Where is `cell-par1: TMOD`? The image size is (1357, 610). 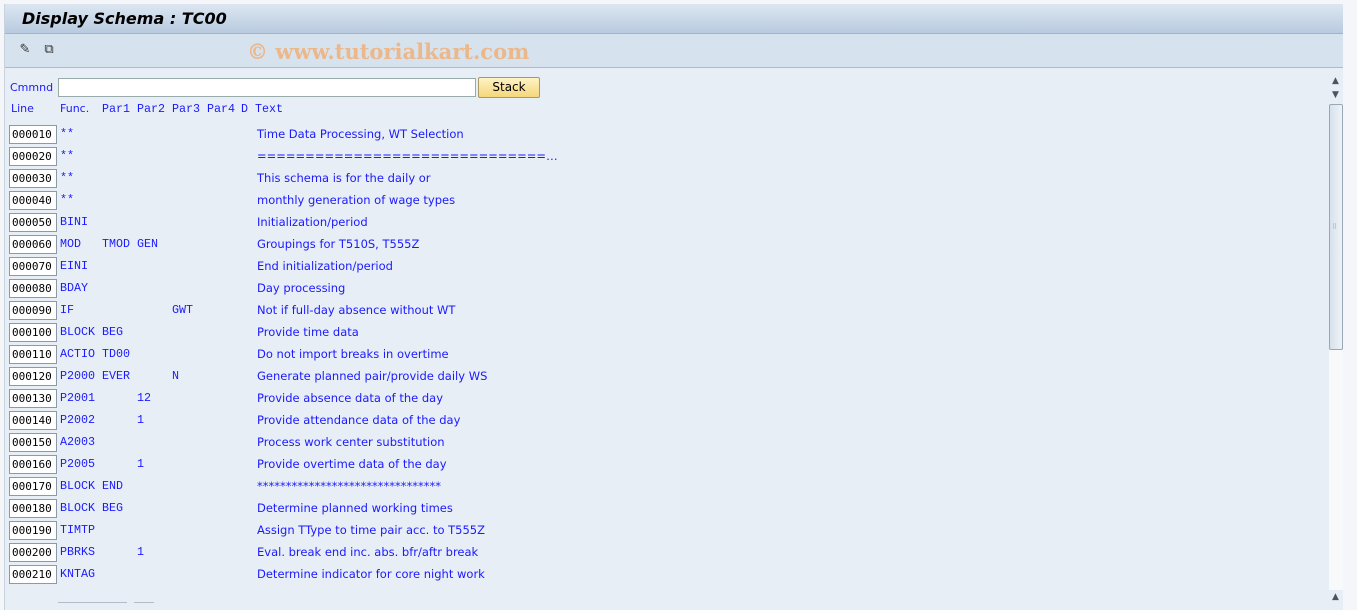 cell-par1: TMOD is located at coordinates (116, 244).